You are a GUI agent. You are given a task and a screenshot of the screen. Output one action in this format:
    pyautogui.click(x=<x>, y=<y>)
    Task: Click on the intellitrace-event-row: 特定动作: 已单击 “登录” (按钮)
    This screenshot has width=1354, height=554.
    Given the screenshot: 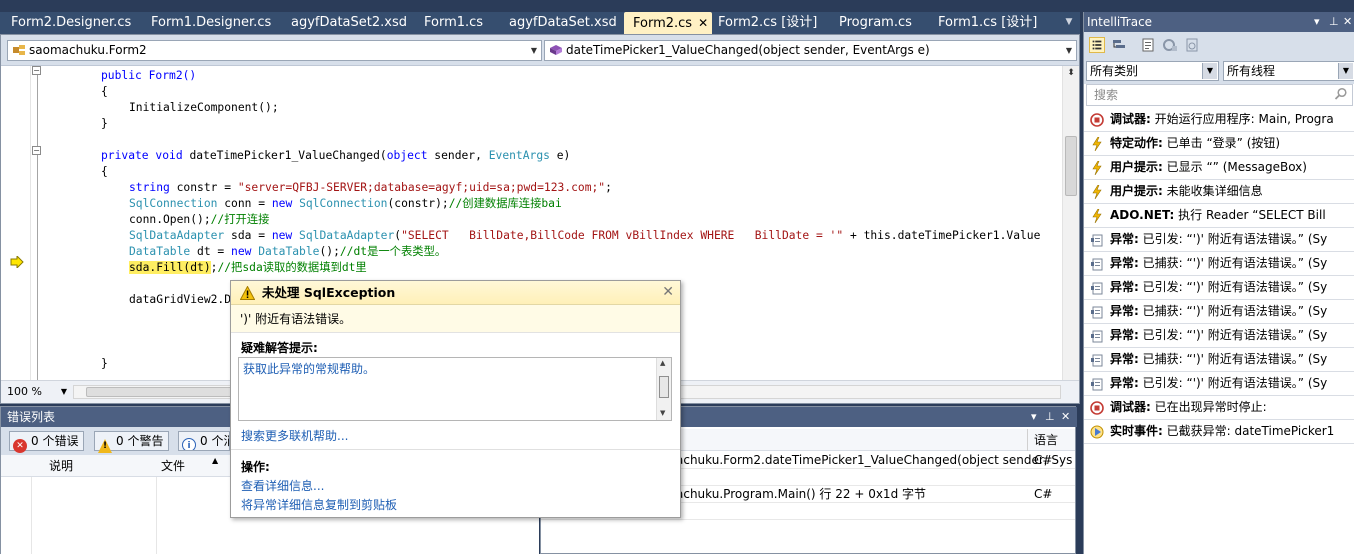 What is the action you would take?
    pyautogui.click(x=1219, y=144)
    